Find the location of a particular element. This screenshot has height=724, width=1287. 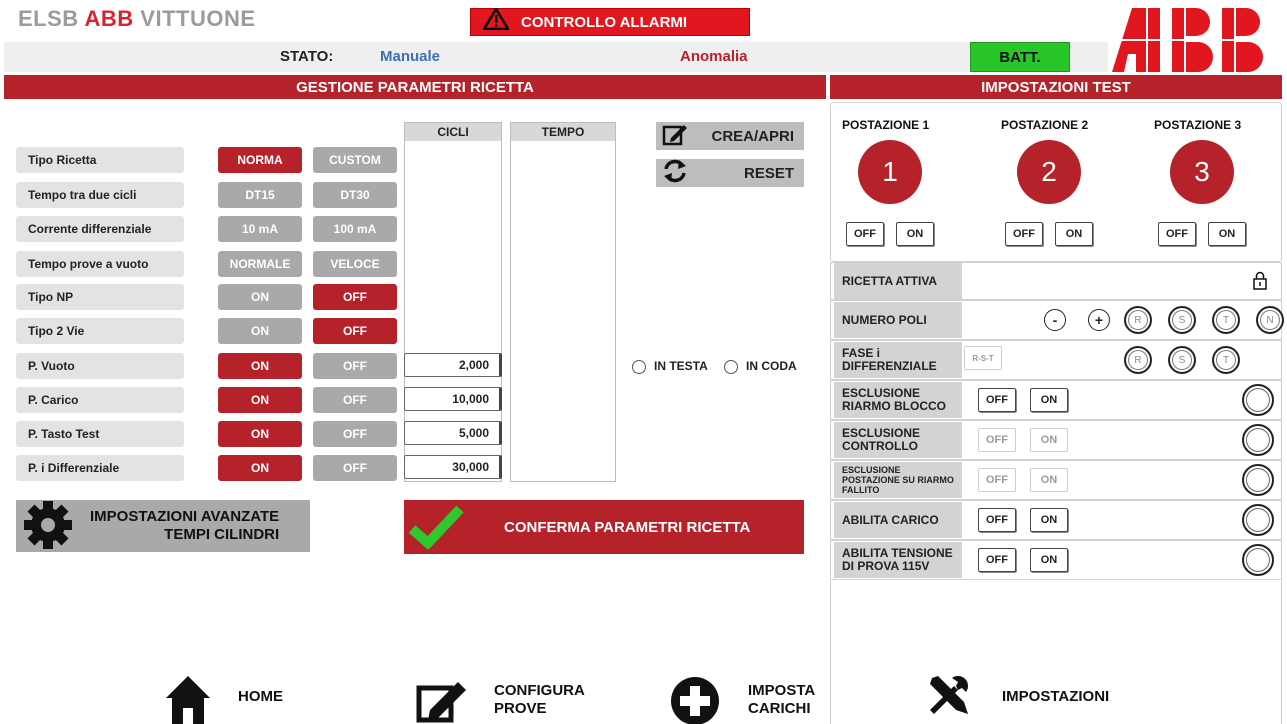

recipe-row-label: Tipo NP is located at coordinates (100, 297).